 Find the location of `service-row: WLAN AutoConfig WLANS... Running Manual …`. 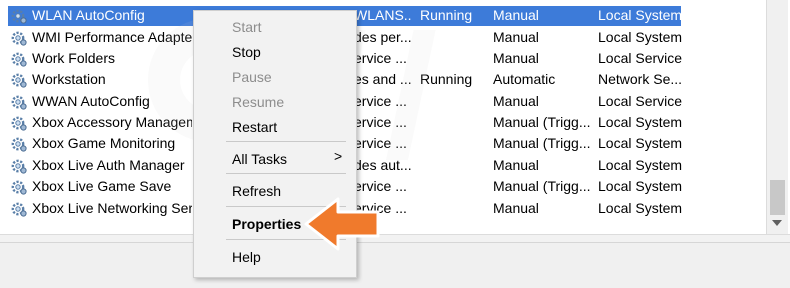

service-row: WLAN AutoConfig WLANS... Running Manual … is located at coordinates (383, 15).